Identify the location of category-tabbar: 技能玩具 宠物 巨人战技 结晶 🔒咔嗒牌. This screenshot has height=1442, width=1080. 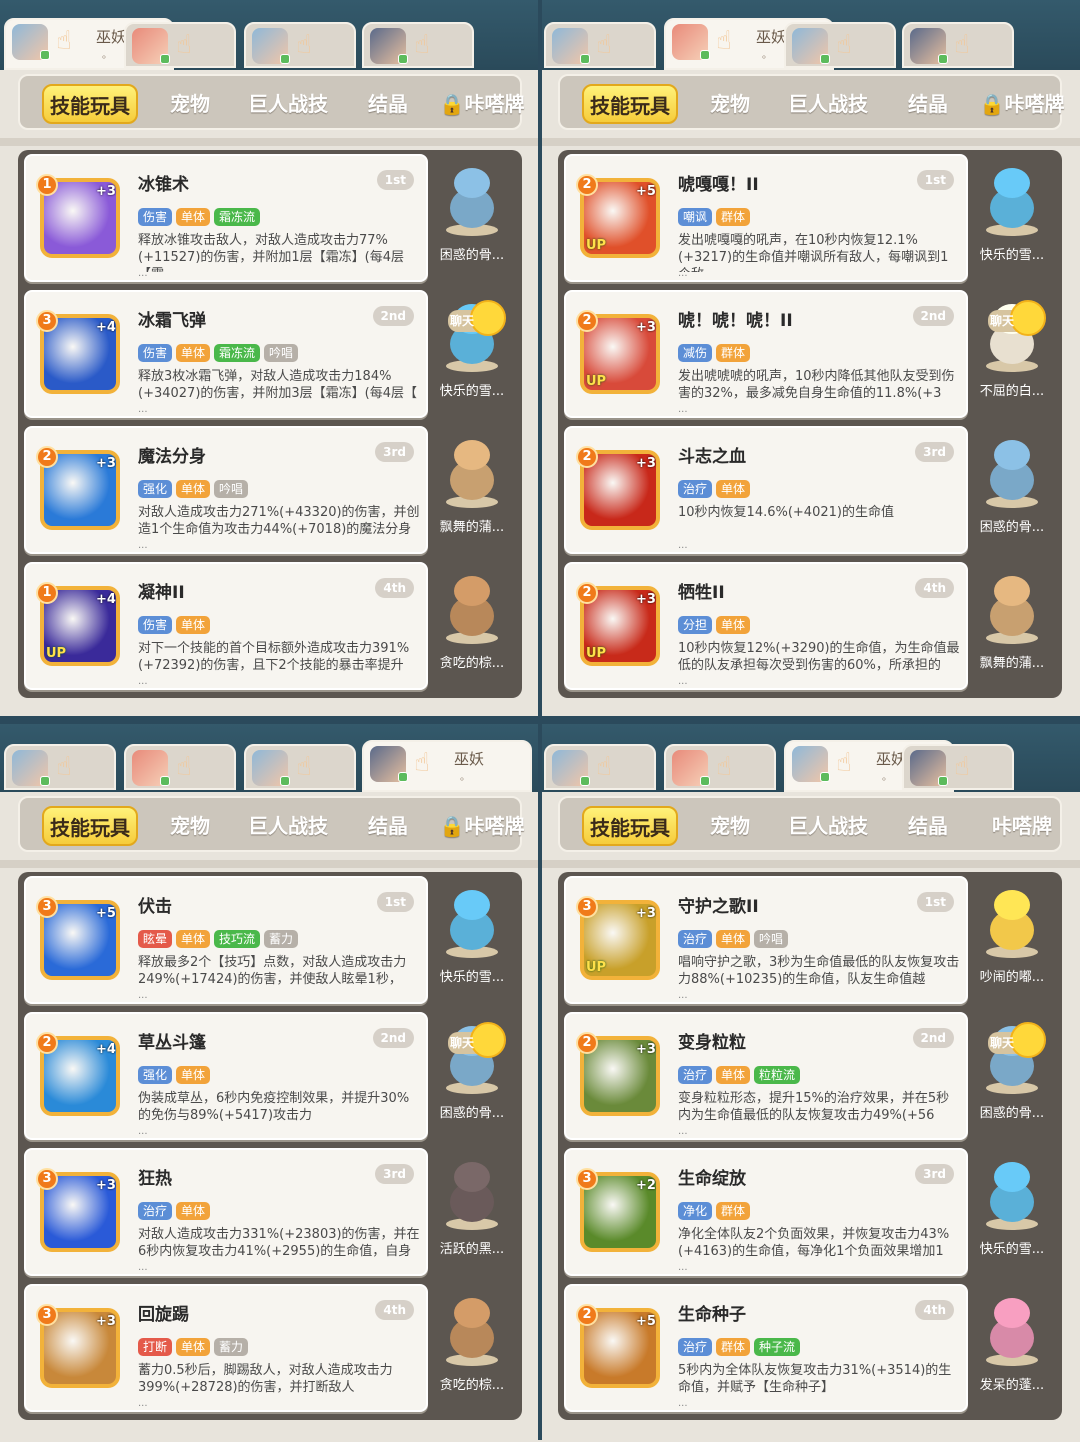
(271, 824).